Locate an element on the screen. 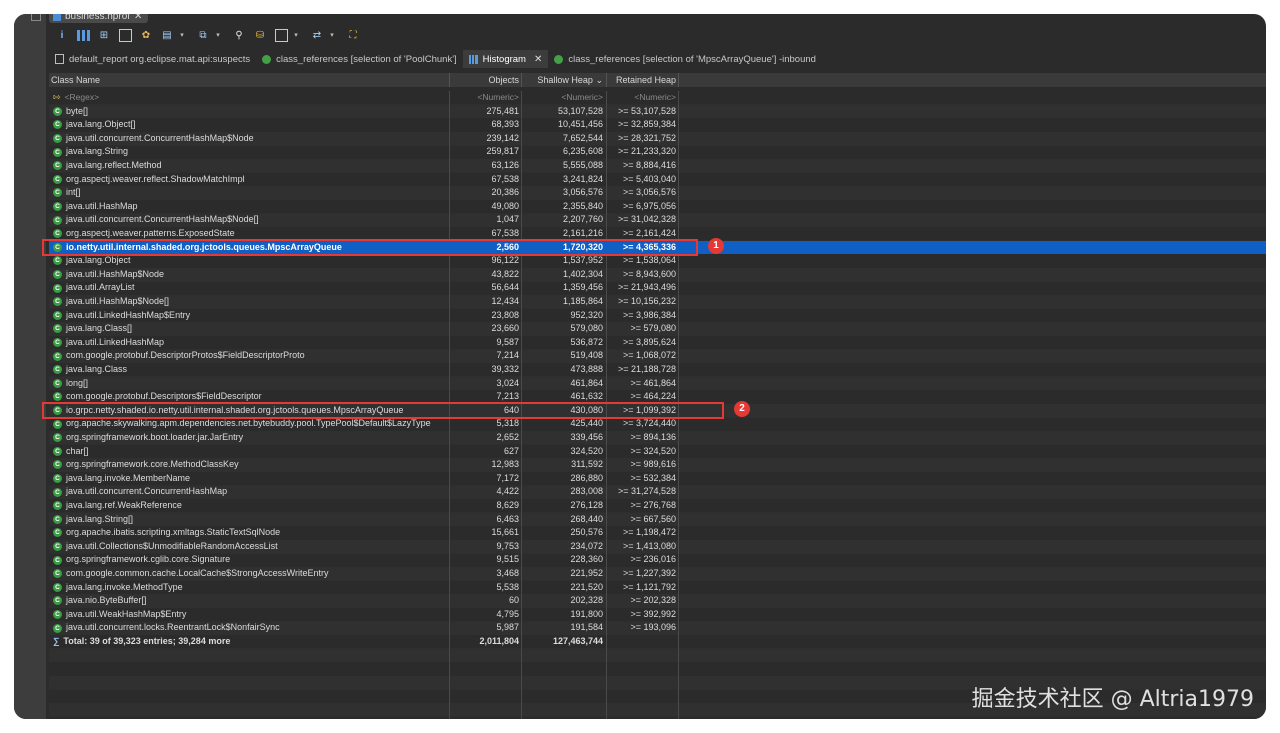  minimize-icon is located at coordinates (36, 17).